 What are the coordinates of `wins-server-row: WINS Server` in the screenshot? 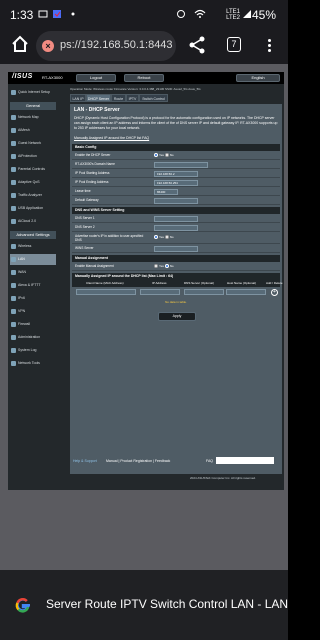 It's located at (176, 248).